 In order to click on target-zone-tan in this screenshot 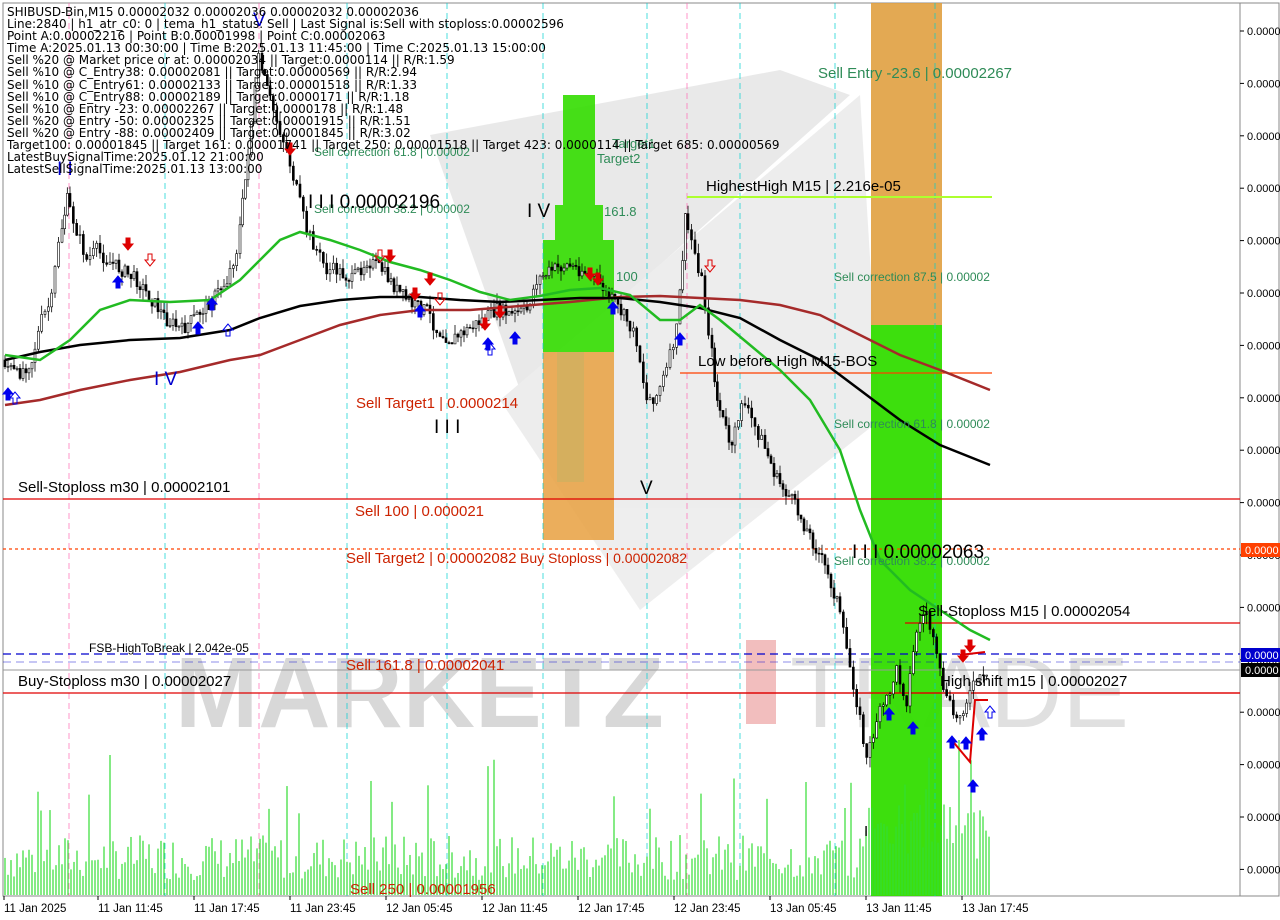, I will do `click(570, 417)`.